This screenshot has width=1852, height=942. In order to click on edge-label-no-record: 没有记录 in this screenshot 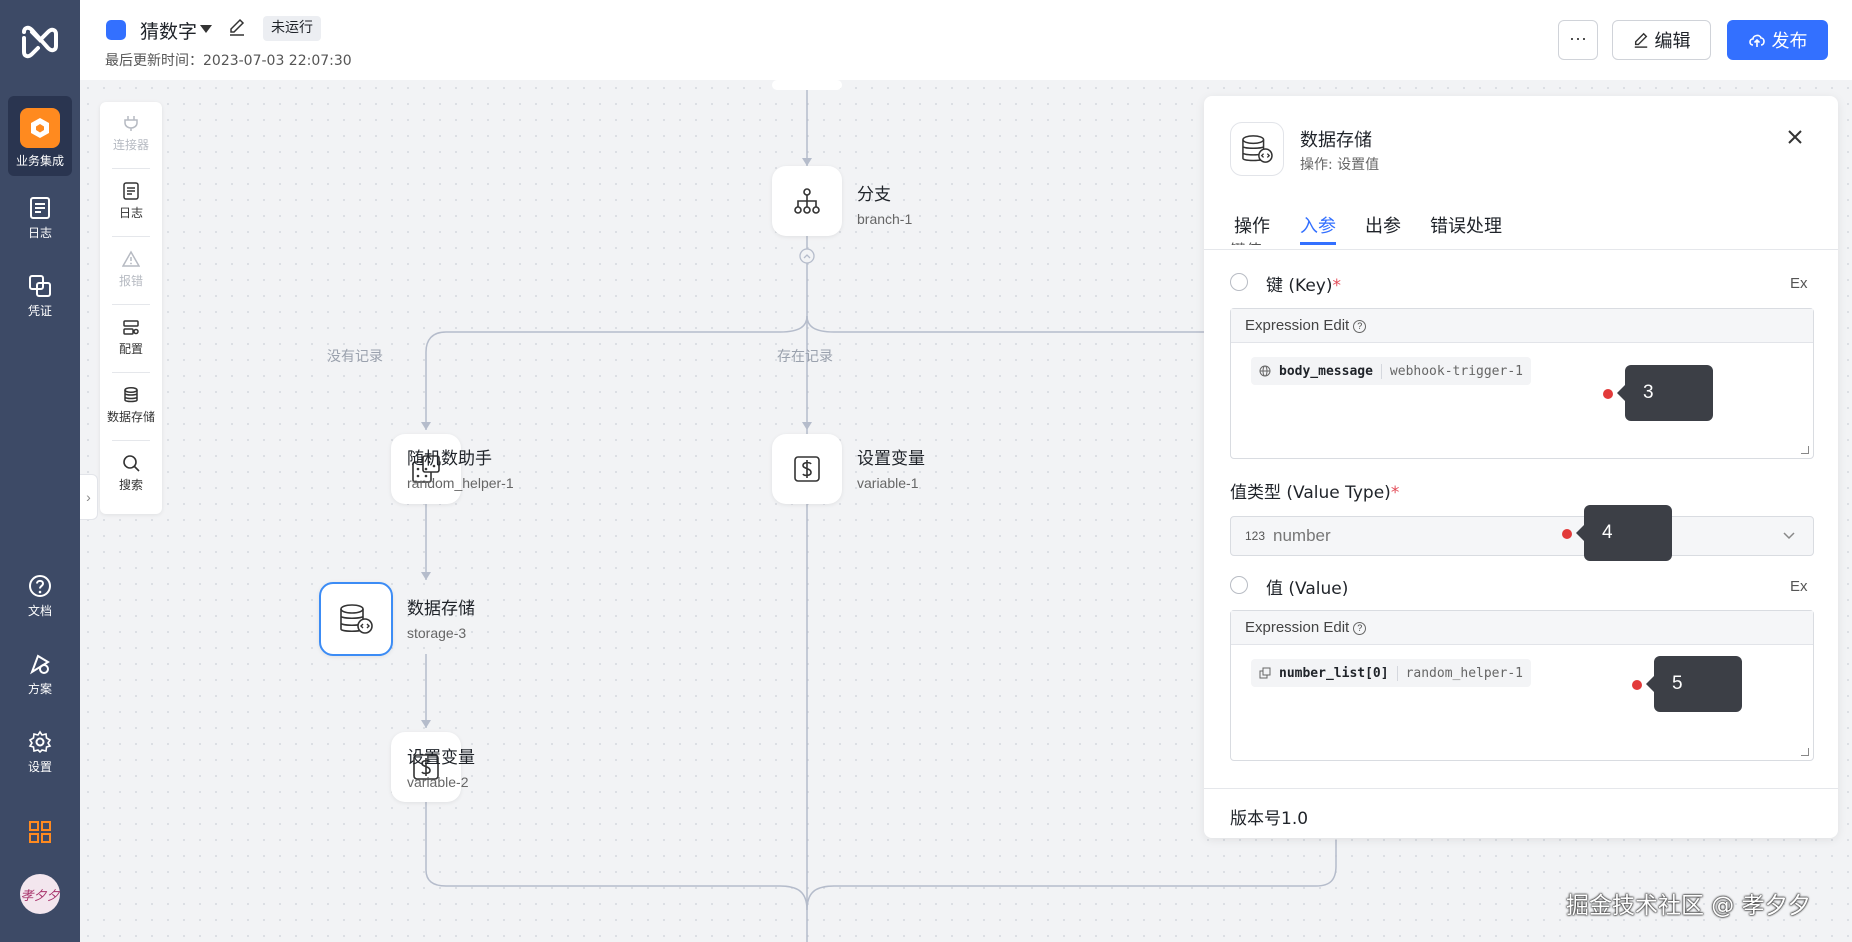, I will do `click(355, 357)`.